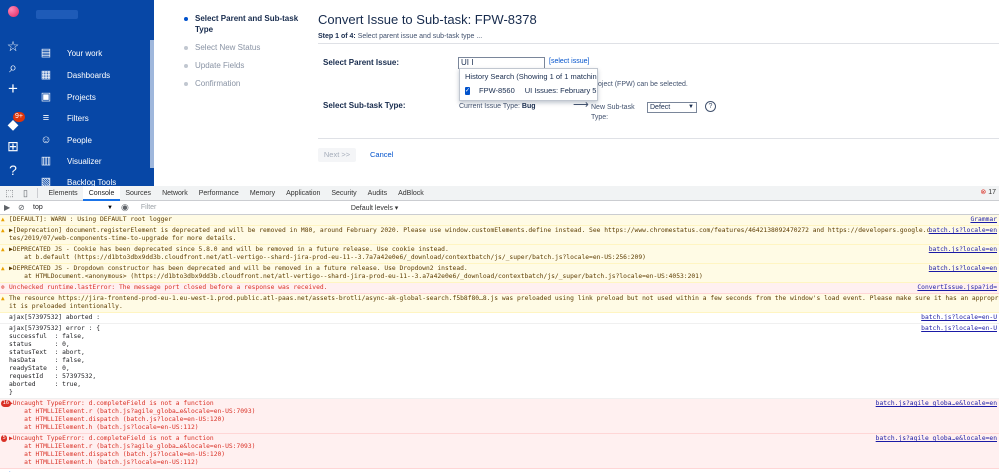 Image resolution: width=999 pixels, height=472 pixels. I want to click on current-type-value: Bug, so click(528, 106).